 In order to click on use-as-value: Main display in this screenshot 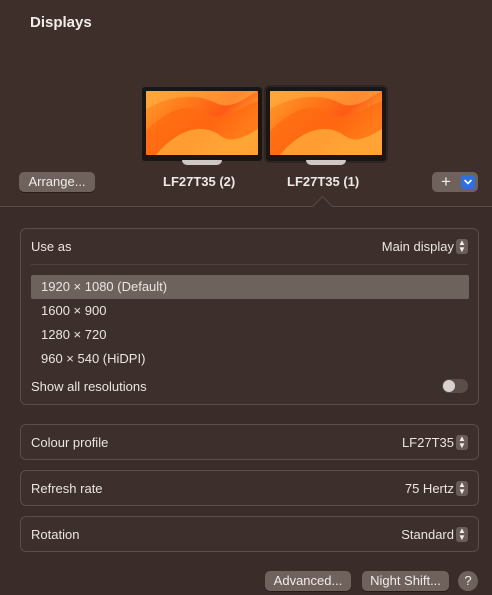, I will do `click(418, 246)`.